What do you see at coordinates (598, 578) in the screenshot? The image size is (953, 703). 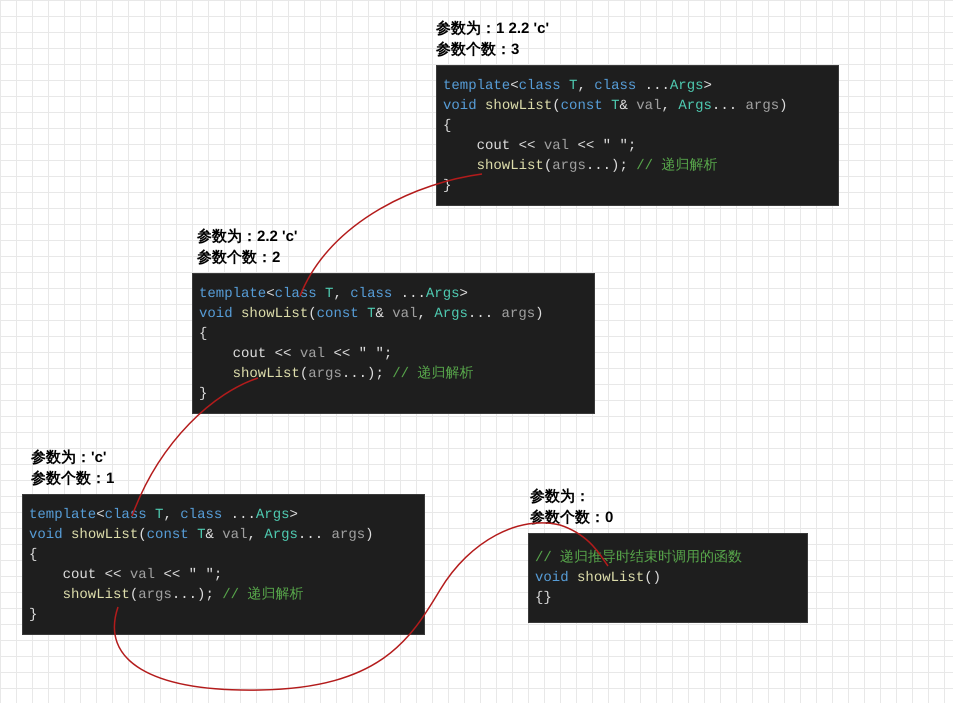 I see `code-line: void showList()` at bounding box center [598, 578].